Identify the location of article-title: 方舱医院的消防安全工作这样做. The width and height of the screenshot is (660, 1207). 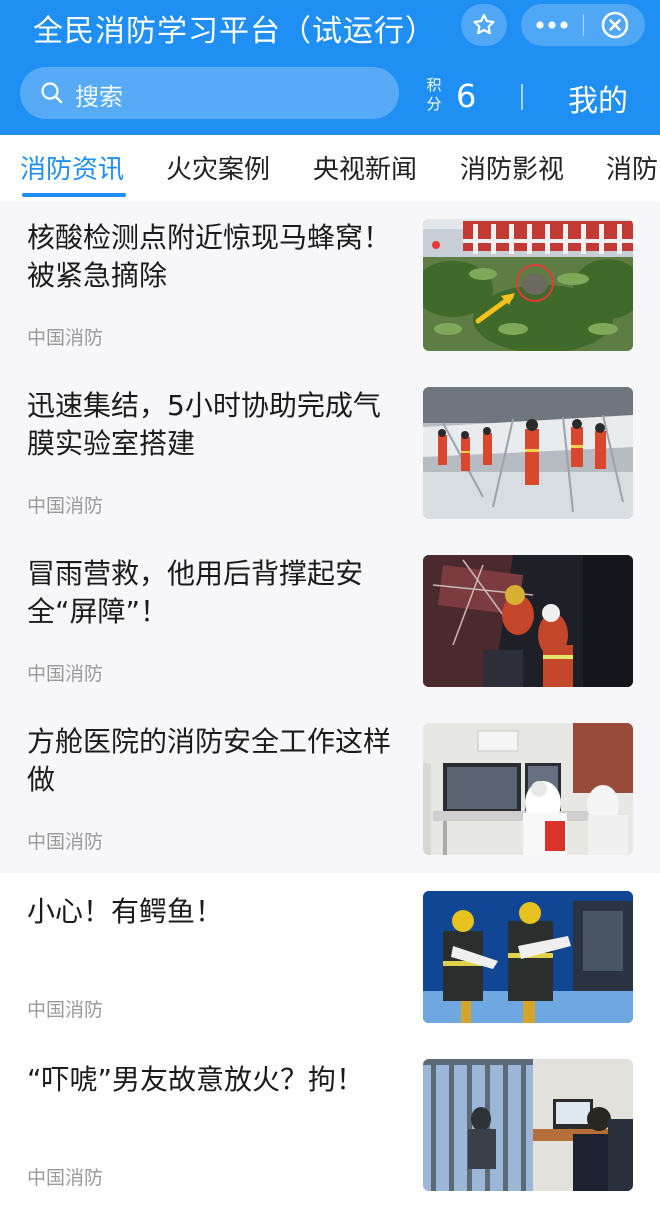
(209, 760).